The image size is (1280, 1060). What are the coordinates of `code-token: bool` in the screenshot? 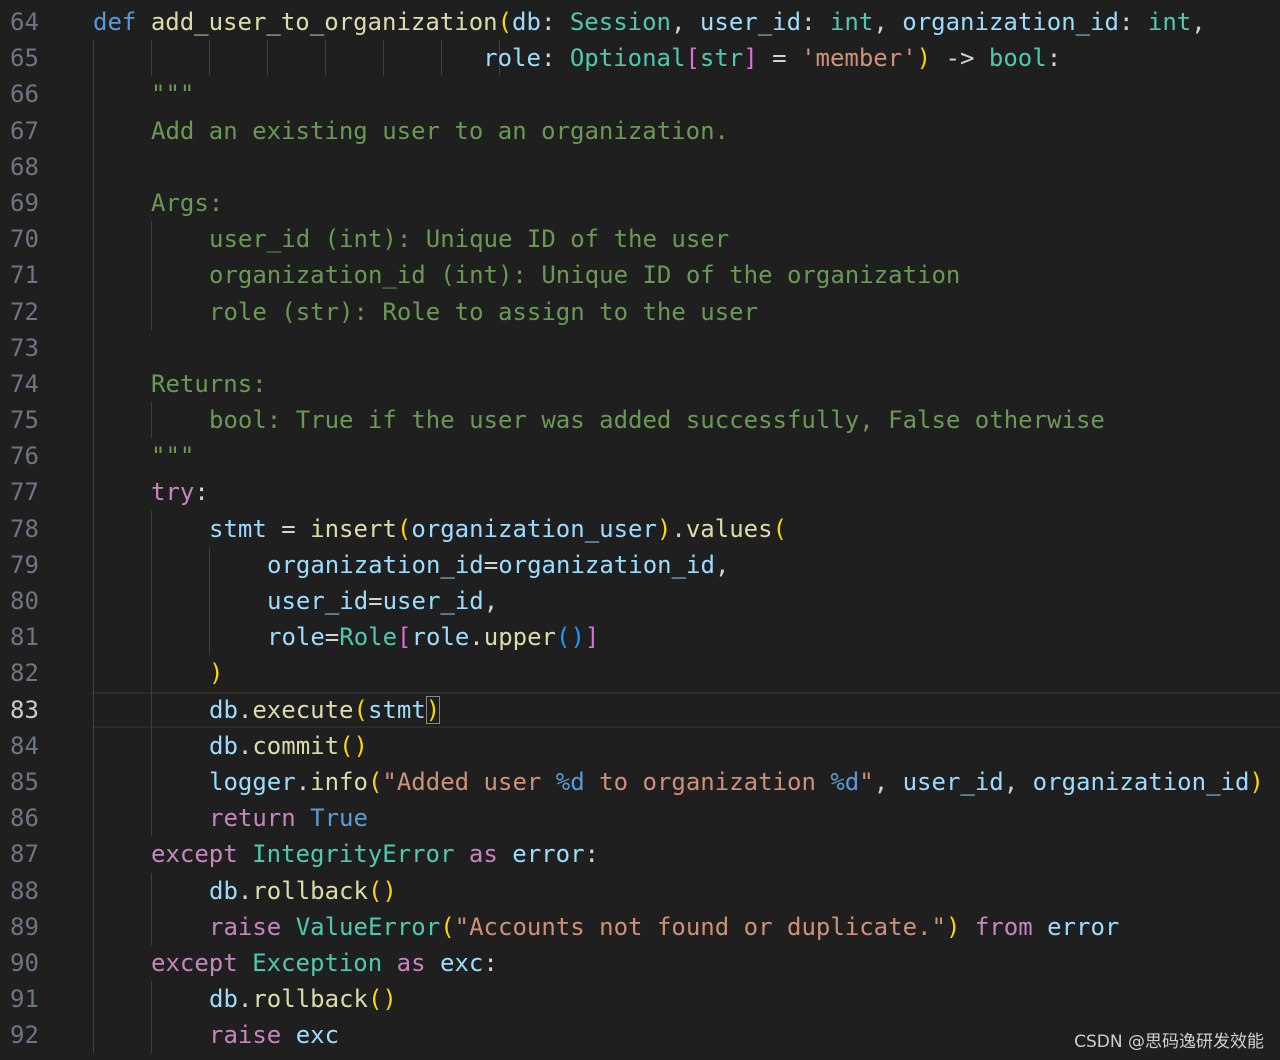 It's located at (1017, 58).